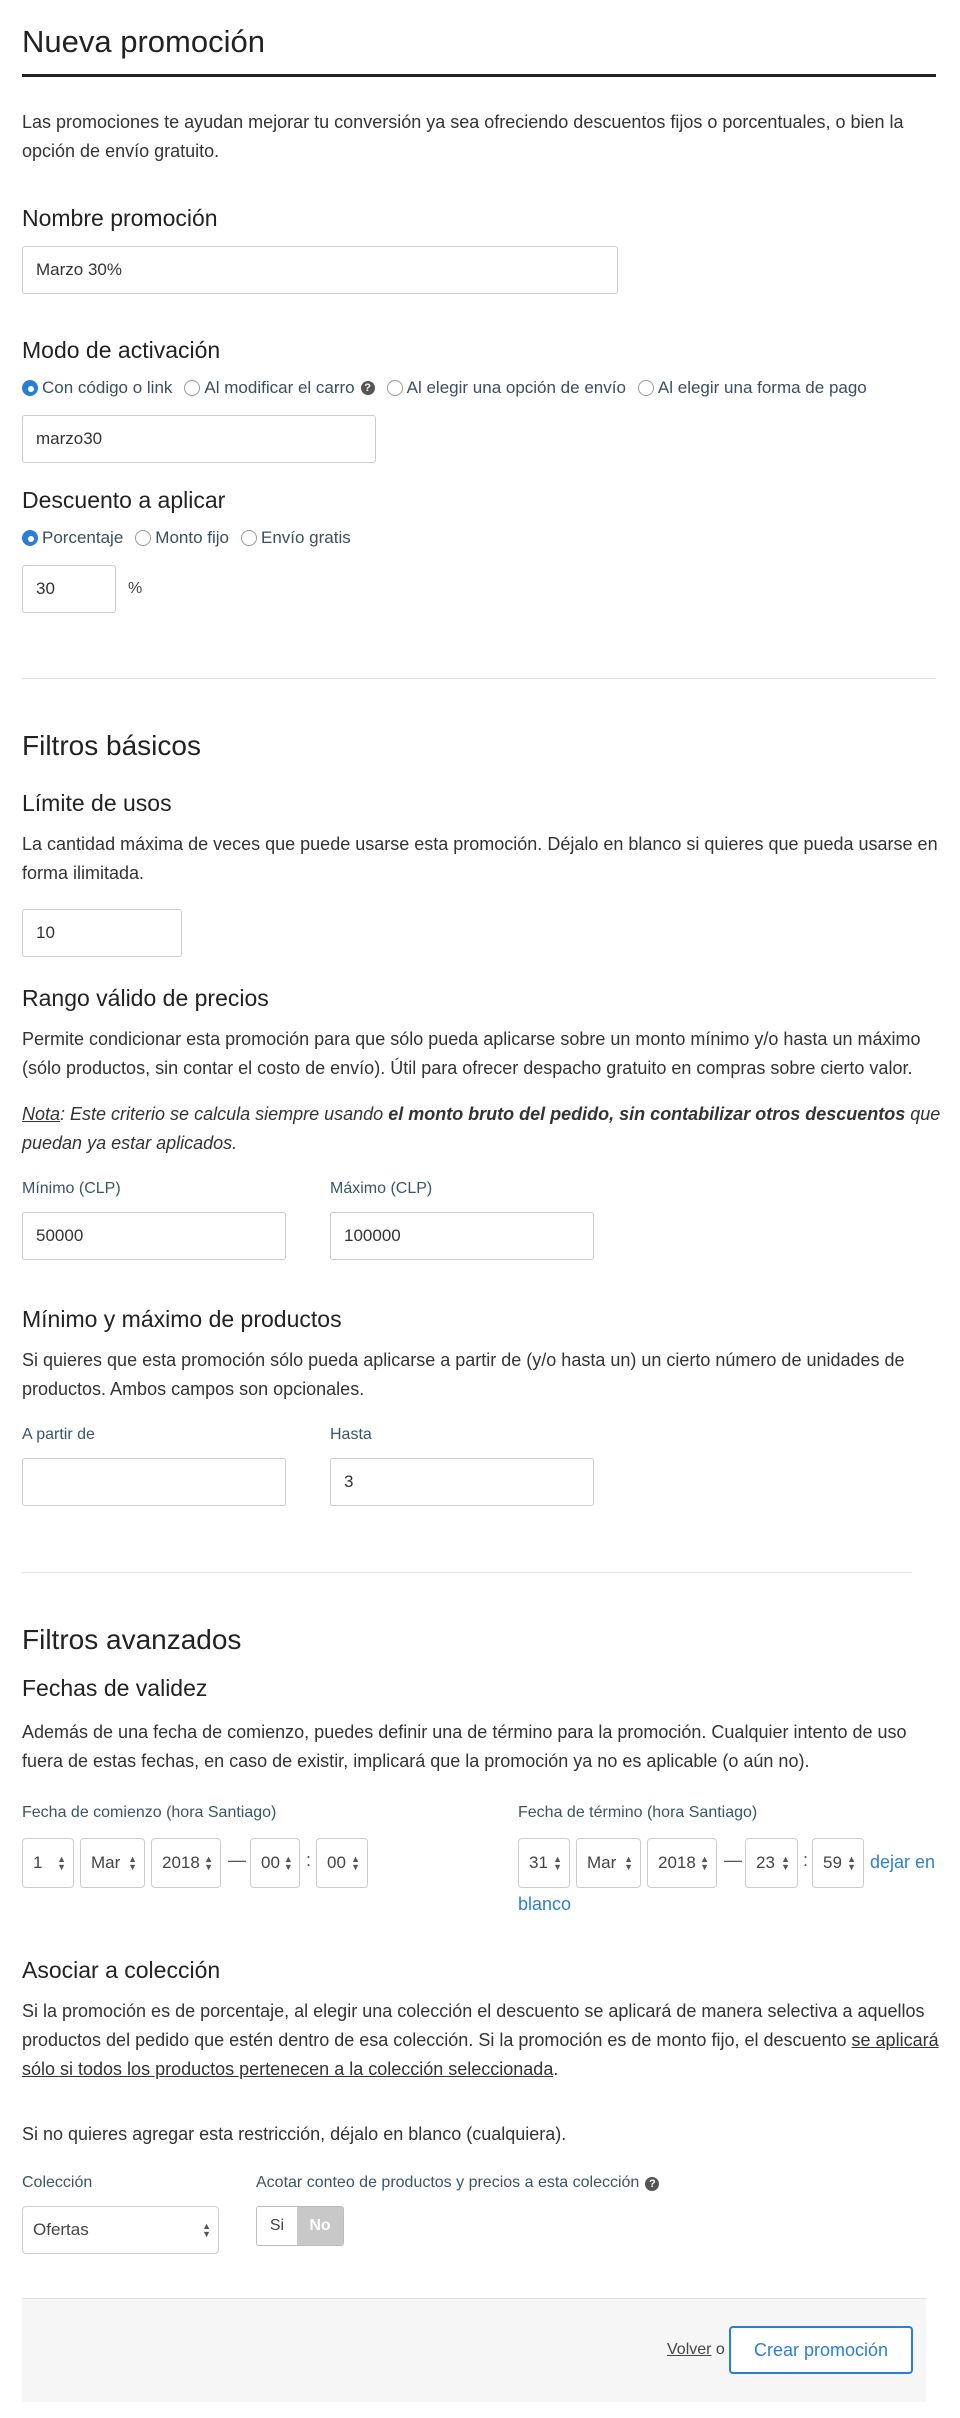  I want to click on max-price-input: 100000, so click(462, 1236).